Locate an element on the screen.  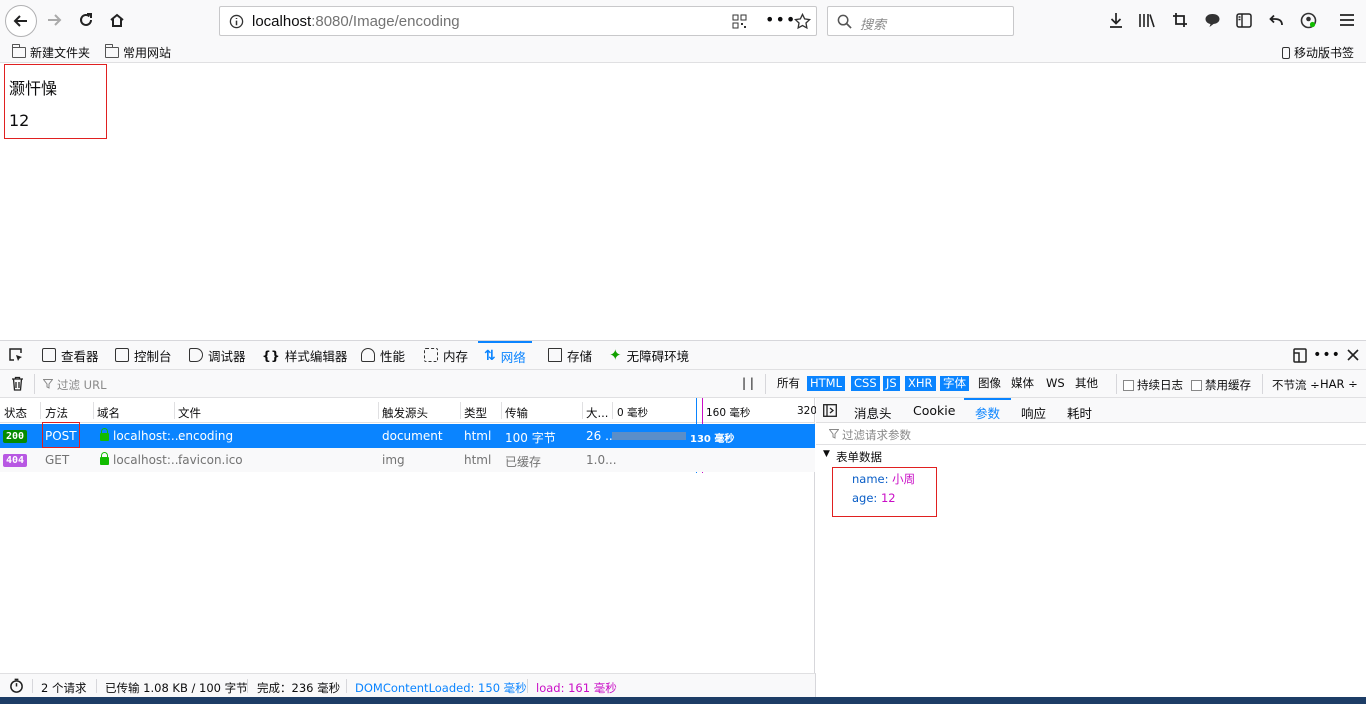
search-placeholder: 搜索 is located at coordinates (873, 25).